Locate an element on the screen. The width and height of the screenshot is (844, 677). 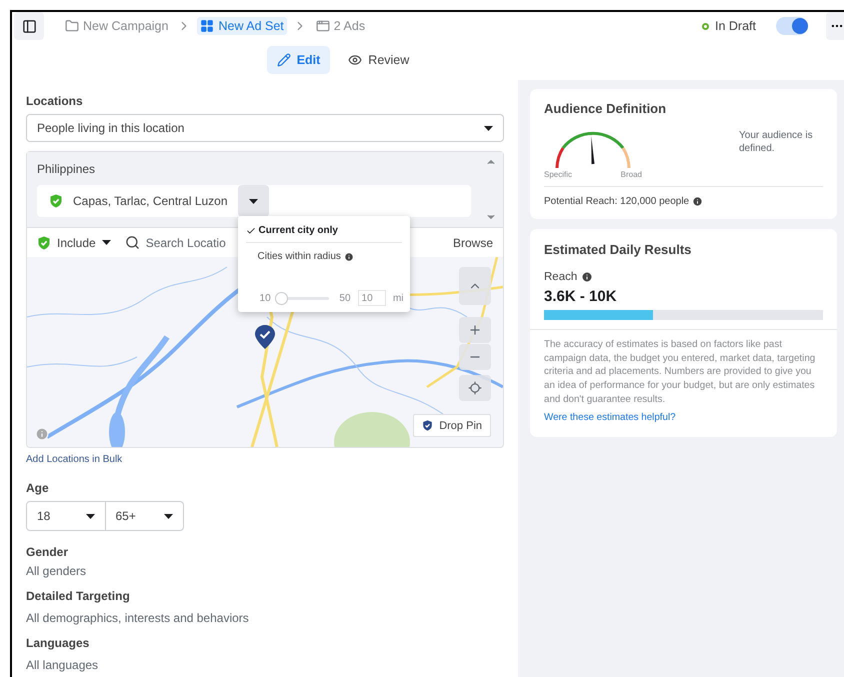
feedback-link: Were these estimates helpful? is located at coordinates (610, 417).